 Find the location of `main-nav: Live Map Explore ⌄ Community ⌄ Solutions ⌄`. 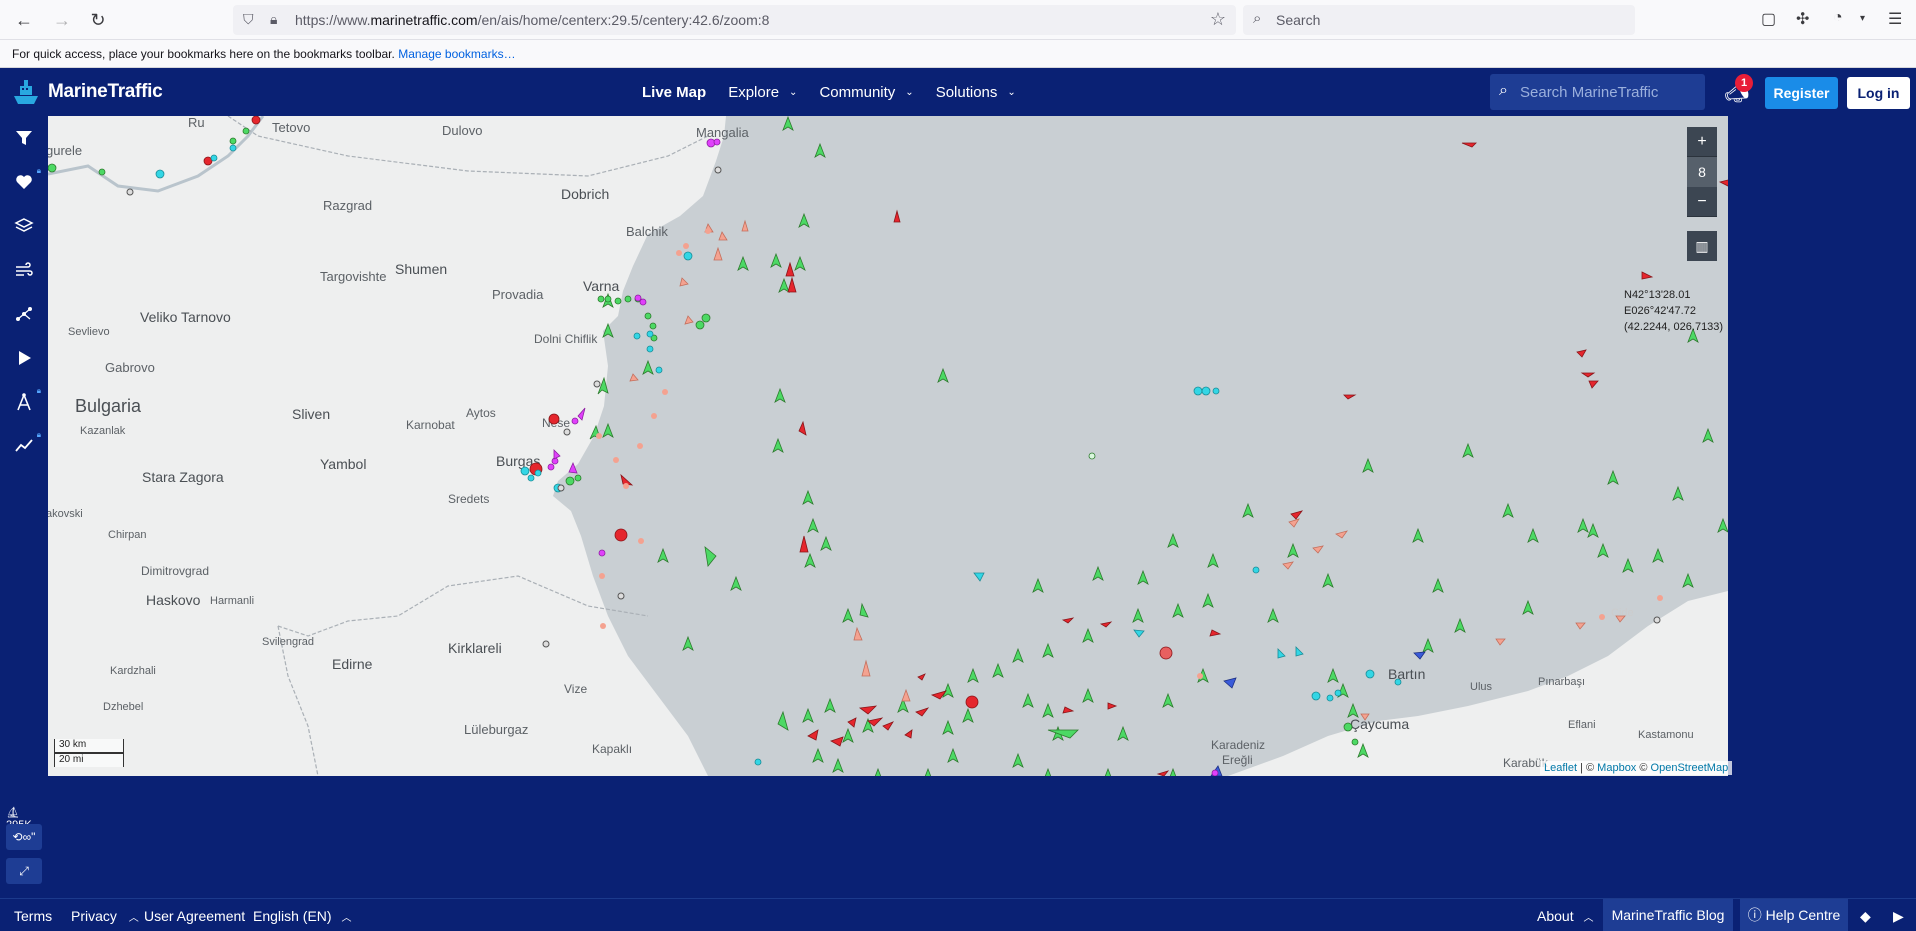

main-nav: Live Map Explore ⌄ Community ⌄ Solutions ⌄ is located at coordinates (840, 92).